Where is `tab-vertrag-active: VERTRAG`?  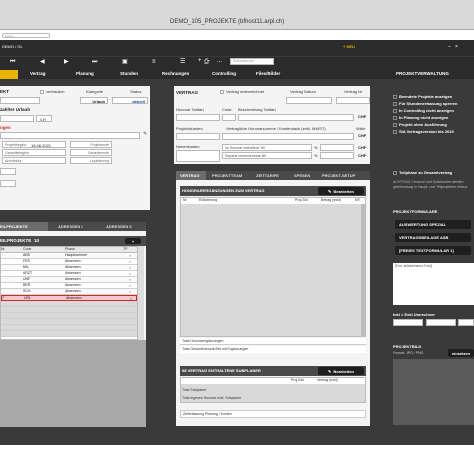 tab-vertrag-active: VERTRAG is located at coordinates (191, 175).